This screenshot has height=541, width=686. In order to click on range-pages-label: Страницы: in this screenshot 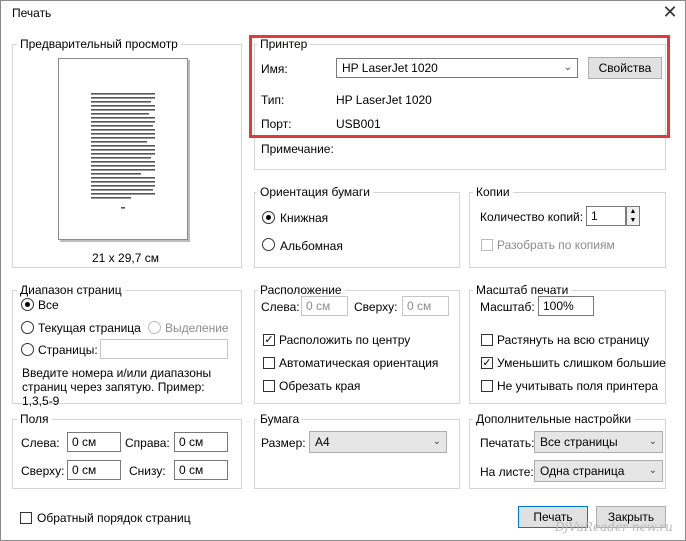, I will do `click(68, 350)`.